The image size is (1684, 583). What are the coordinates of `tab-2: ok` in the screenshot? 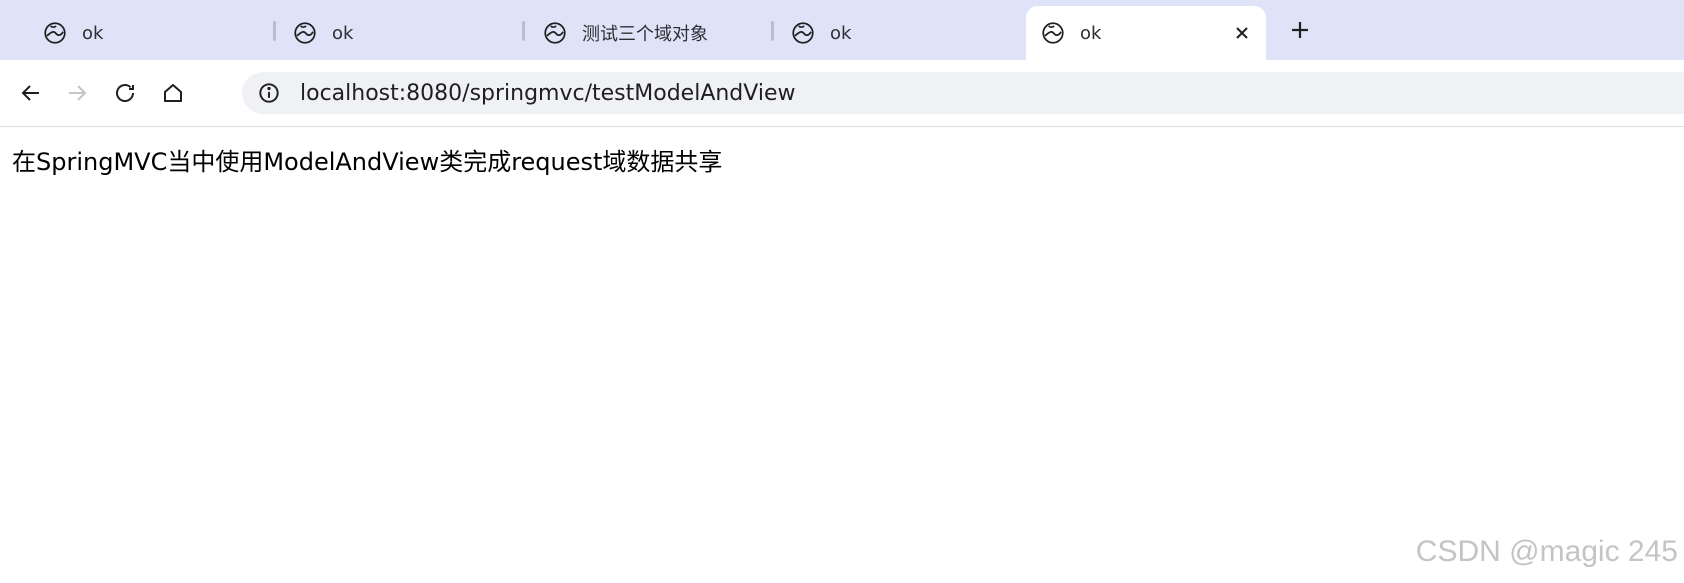 It's located at (398, 33).